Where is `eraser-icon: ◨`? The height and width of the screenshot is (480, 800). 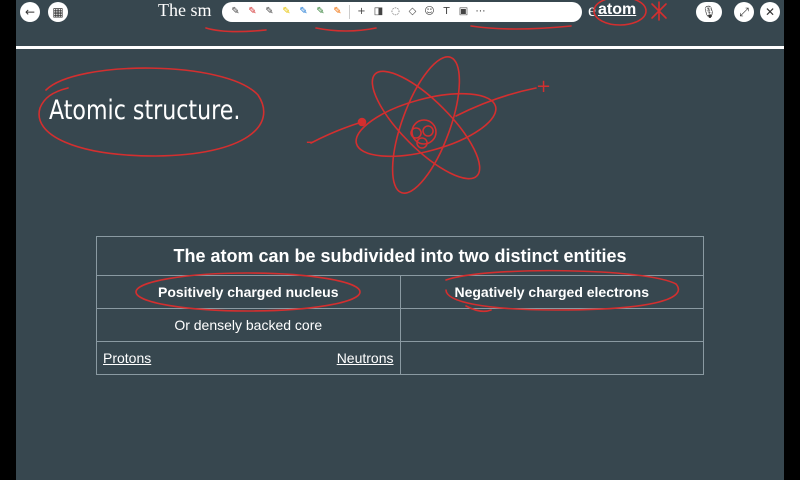 eraser-icon: ◨ is located at coordinates (378, 12).